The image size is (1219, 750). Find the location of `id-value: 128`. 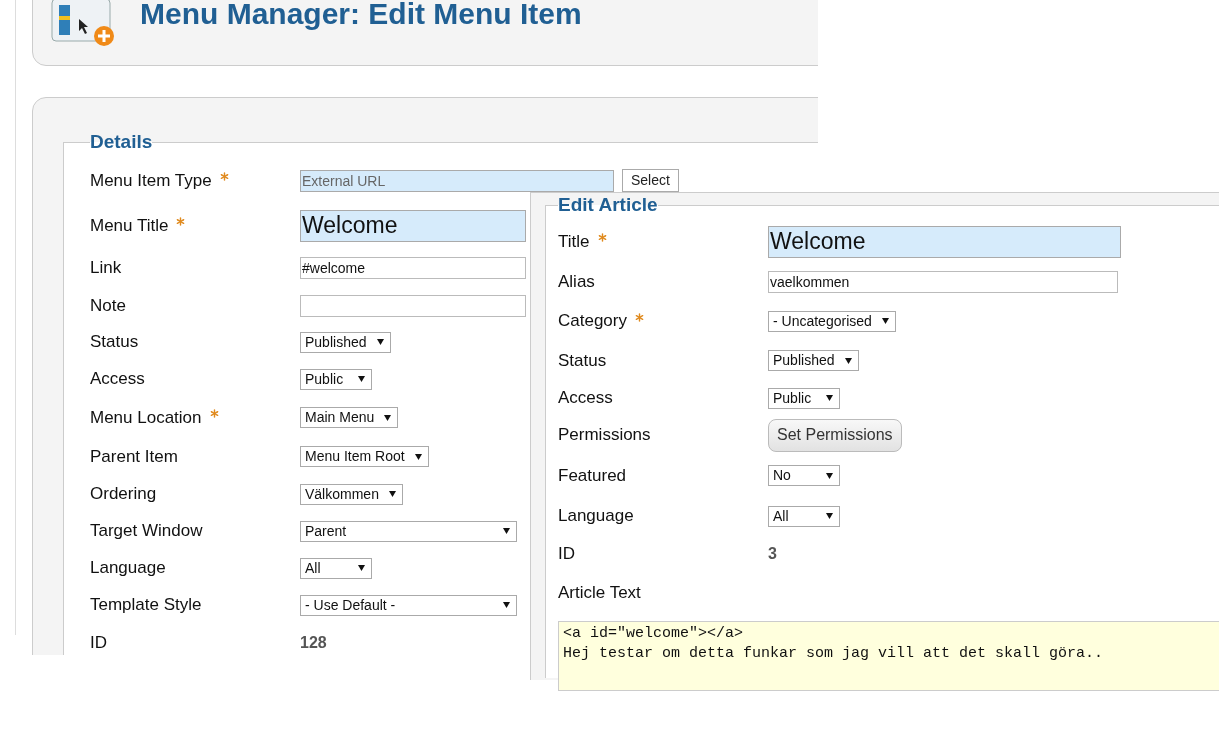

id-value: 128 is located at coordinates (313, 642).